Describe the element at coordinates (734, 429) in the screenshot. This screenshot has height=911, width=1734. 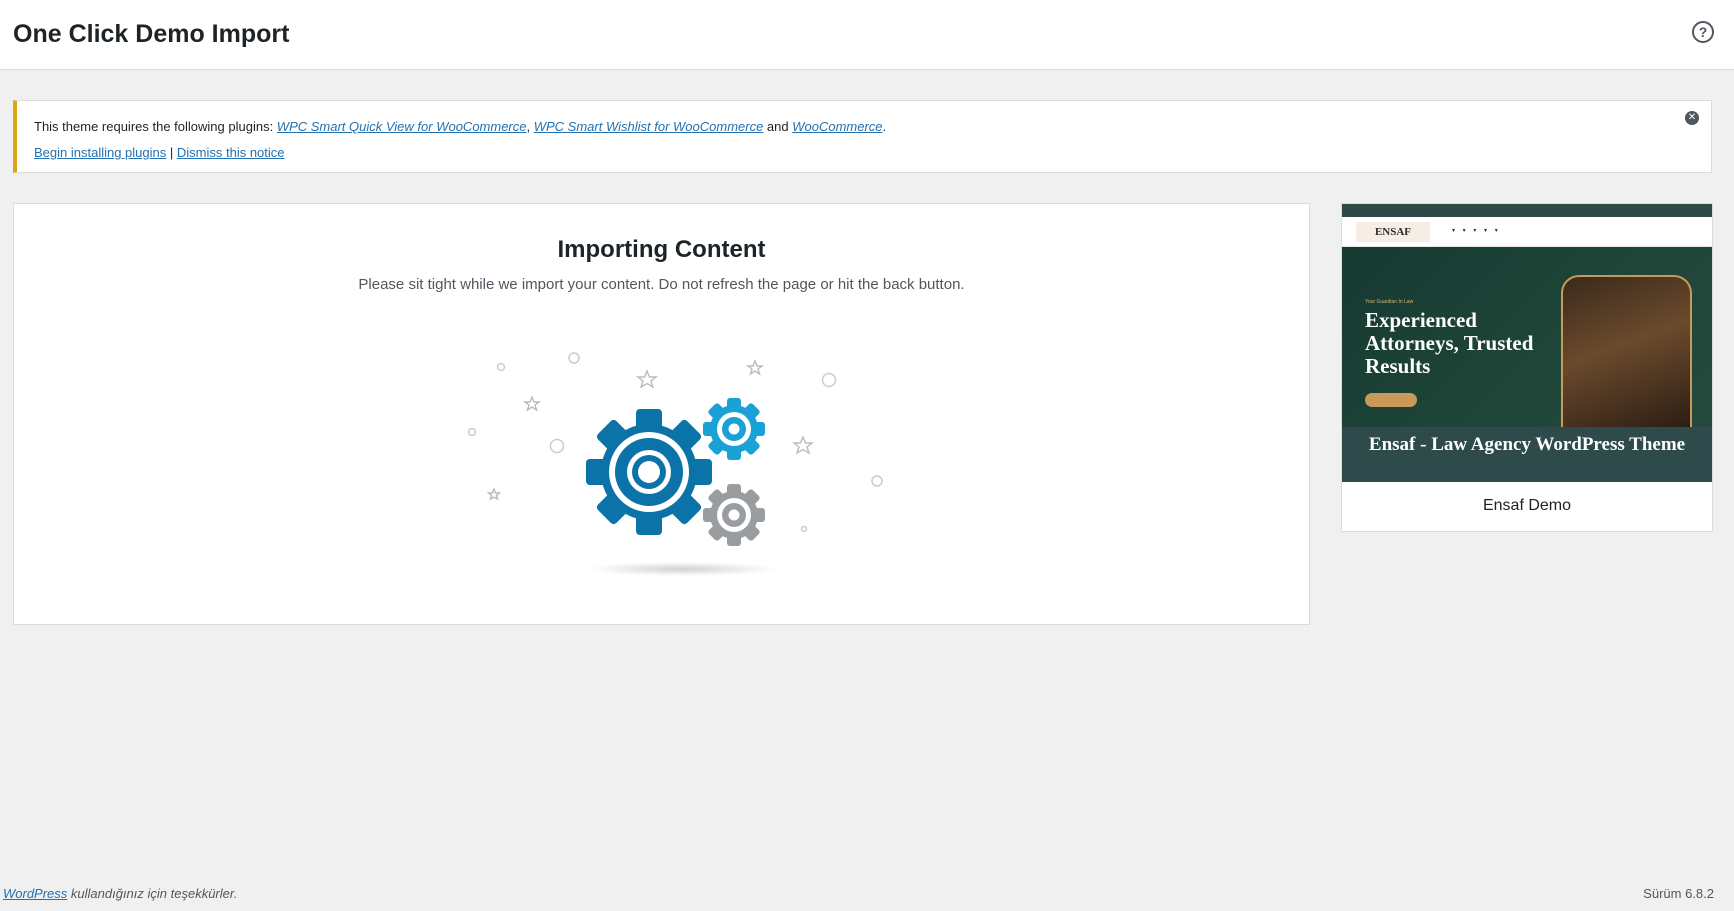
I see `gear-small-blue-icon` at that location.